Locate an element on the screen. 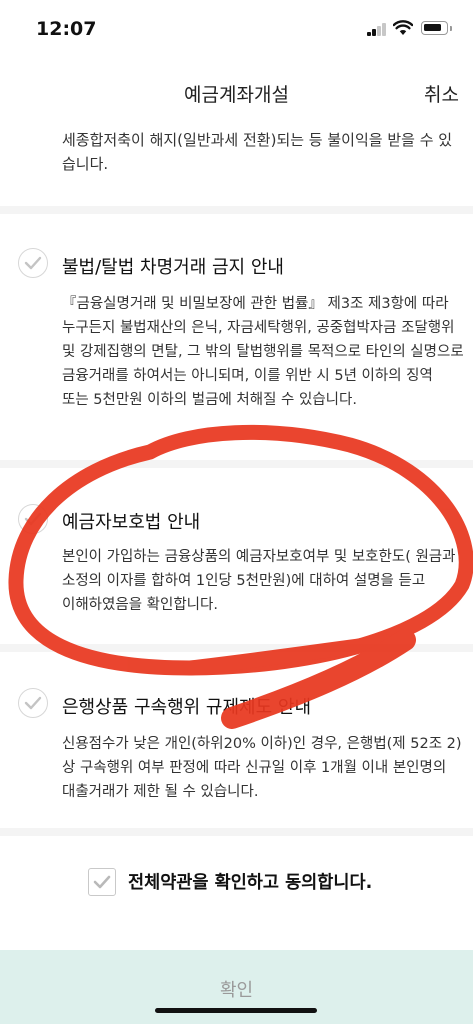 This screenshot has width=473, height=1024. battery-icon is located at coordinates (436, 28).